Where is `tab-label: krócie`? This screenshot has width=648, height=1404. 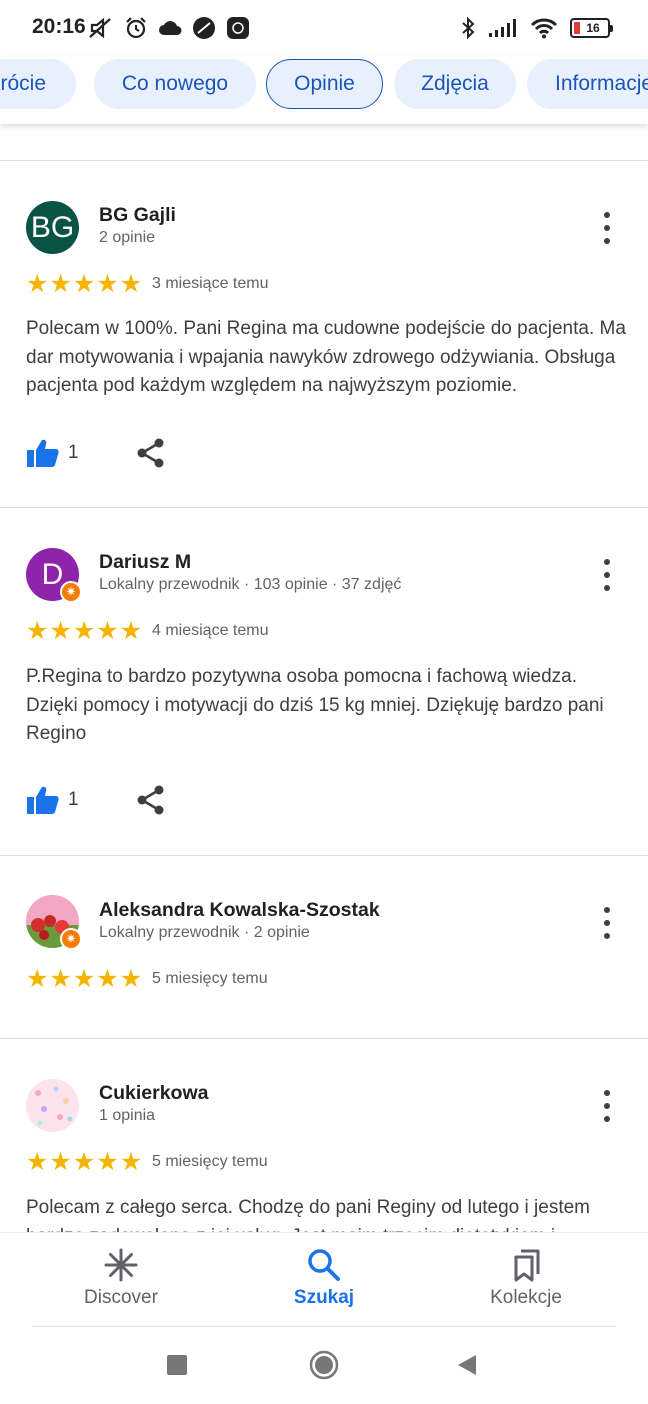
tab-label: krócie is located at coordinates (23, 83).